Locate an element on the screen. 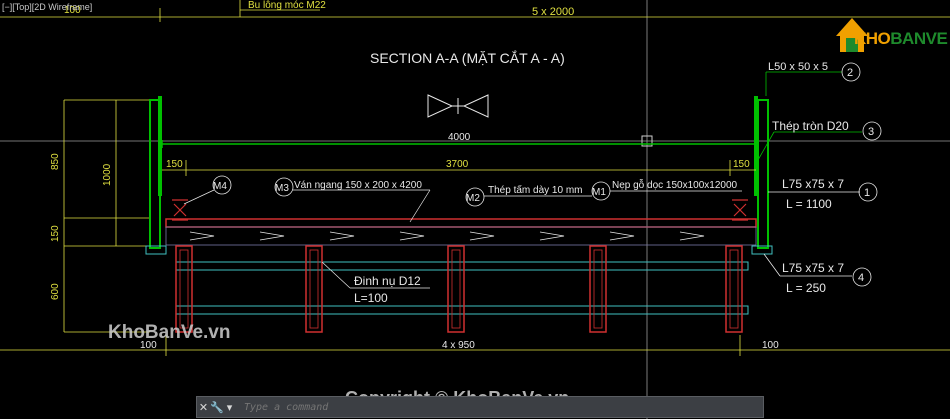 The width and height of the screenshot is (950, 419). m3-text: Ván ngang 150 x 200 x 4200 is located at coordinates (358, 185).